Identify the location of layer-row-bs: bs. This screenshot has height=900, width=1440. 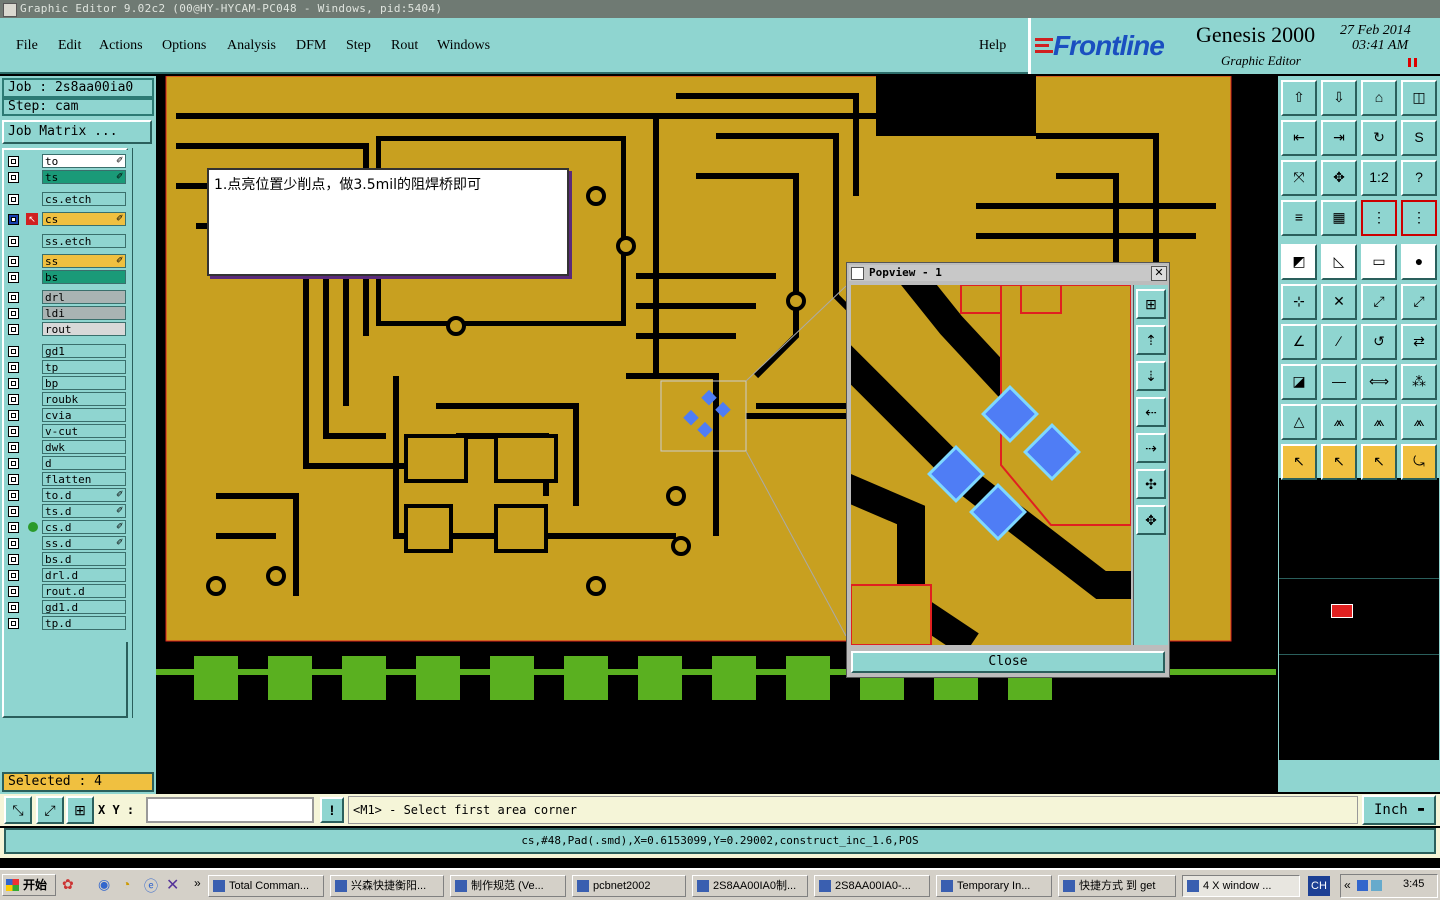
(66, 277).